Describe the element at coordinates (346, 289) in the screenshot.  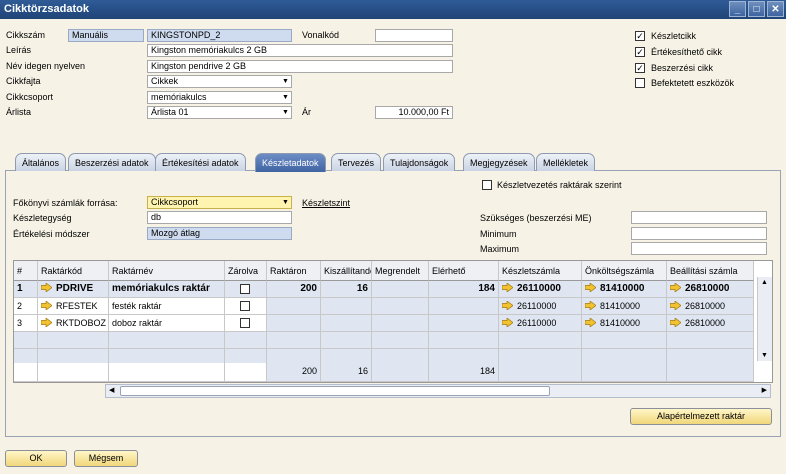
I see `table-cell: 16` at that location.